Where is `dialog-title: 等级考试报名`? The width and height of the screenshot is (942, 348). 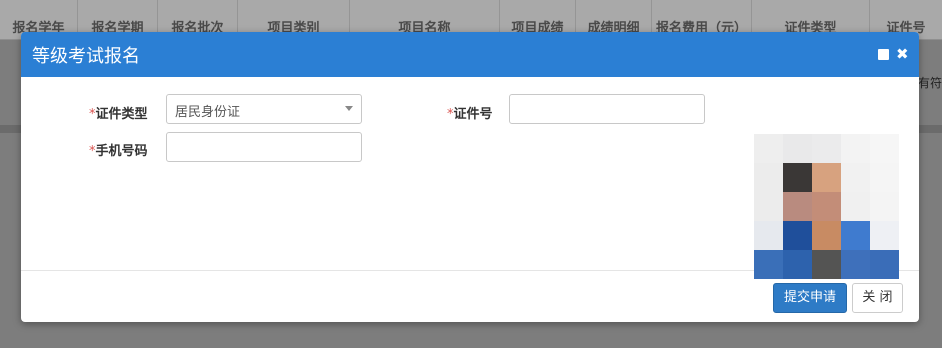
dialog-title: 等级考试报名 is located at coordinates (86, 56).